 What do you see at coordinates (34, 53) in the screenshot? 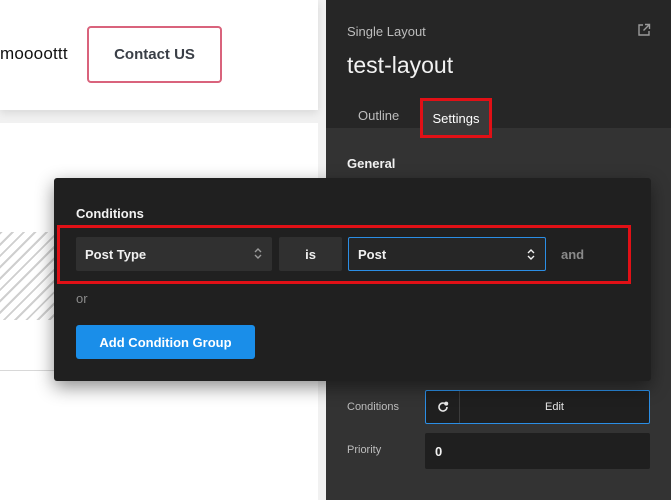
I see `brand-text: moooottt` at bounding box center [34, 53].